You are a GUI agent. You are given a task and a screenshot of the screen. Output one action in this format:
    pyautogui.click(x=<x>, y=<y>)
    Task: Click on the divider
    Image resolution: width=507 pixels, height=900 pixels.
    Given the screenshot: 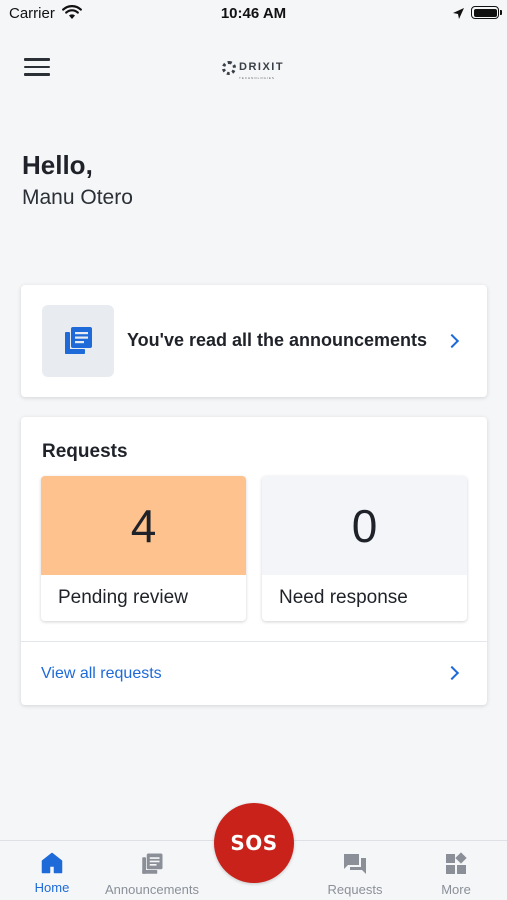 What is the action you would take?
    pyautogui.click(x=254, y=641)
    